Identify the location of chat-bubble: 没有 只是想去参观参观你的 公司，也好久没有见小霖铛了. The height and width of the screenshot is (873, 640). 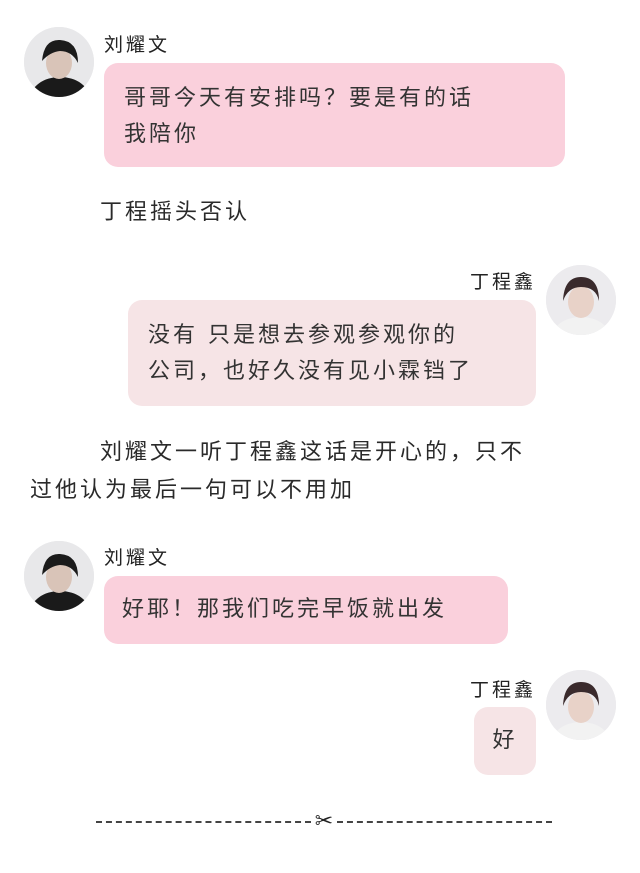
(332, 353).